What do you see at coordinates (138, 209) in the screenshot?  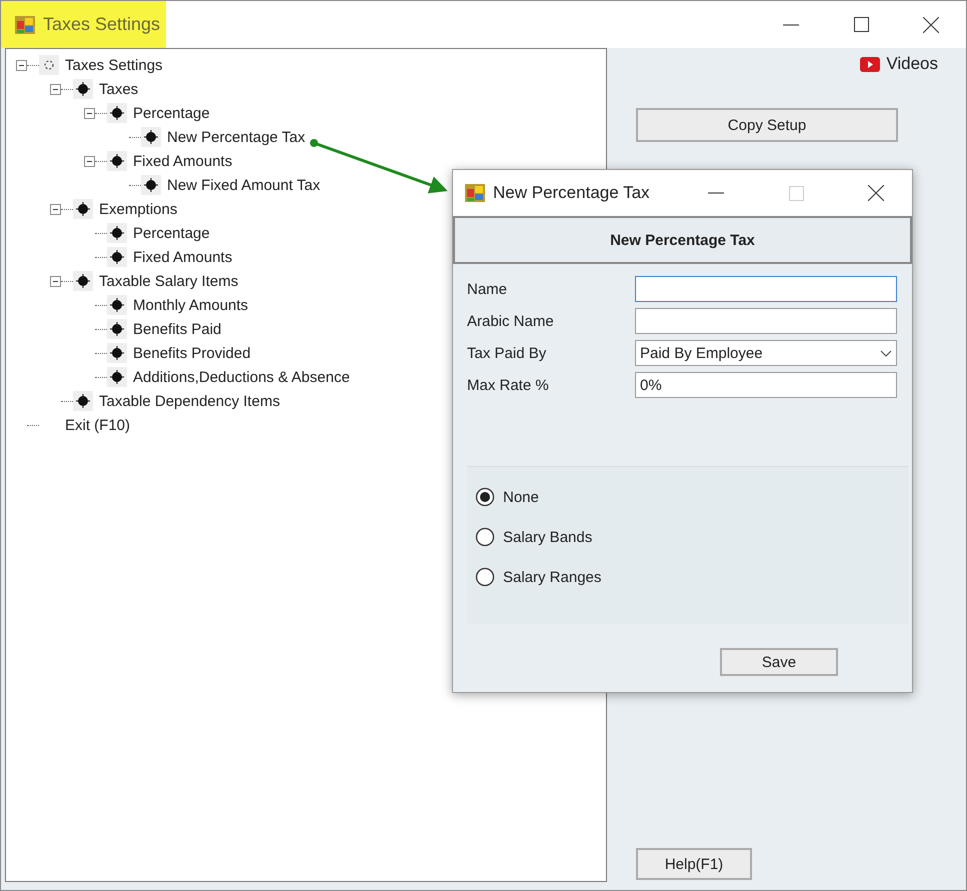 I see `tree-item: Exemptions` at bounding box center [138, 209].